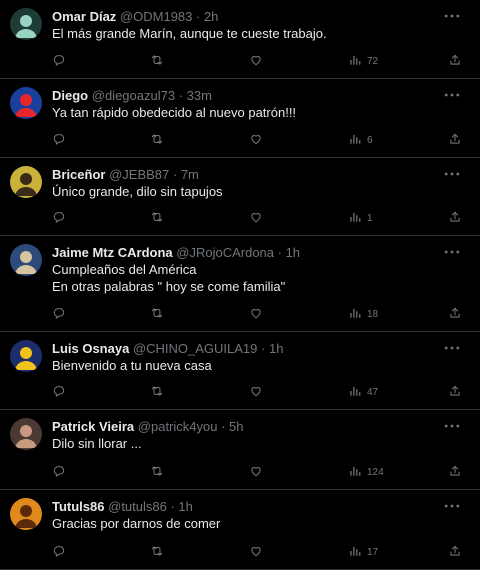 This screenshot has height=570, width=480. What do you see at coordinates (133, 95) in the screenshot?
I see `handle: @diegoazul73` at bounding box center [133, 95].